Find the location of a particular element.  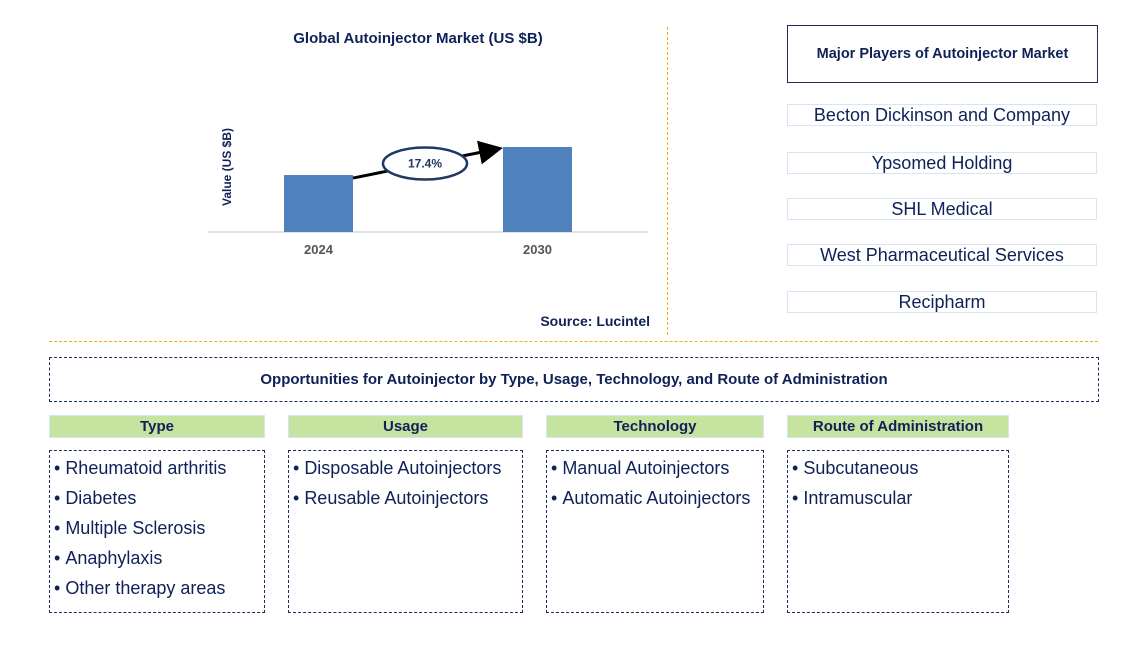

category-header-technology: Technology is located at coordinates (655, 426).